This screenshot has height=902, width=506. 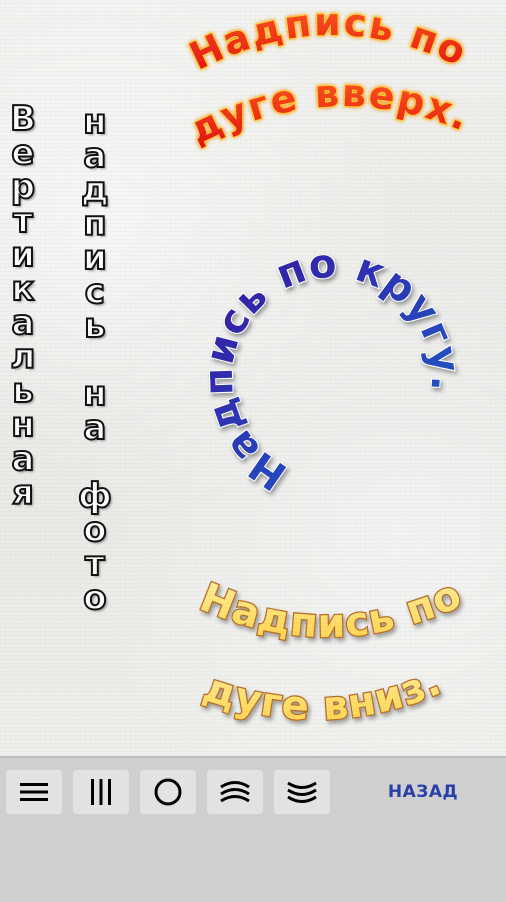 I want to click on horizontal-lines-icon, so click(x=34, y=792).